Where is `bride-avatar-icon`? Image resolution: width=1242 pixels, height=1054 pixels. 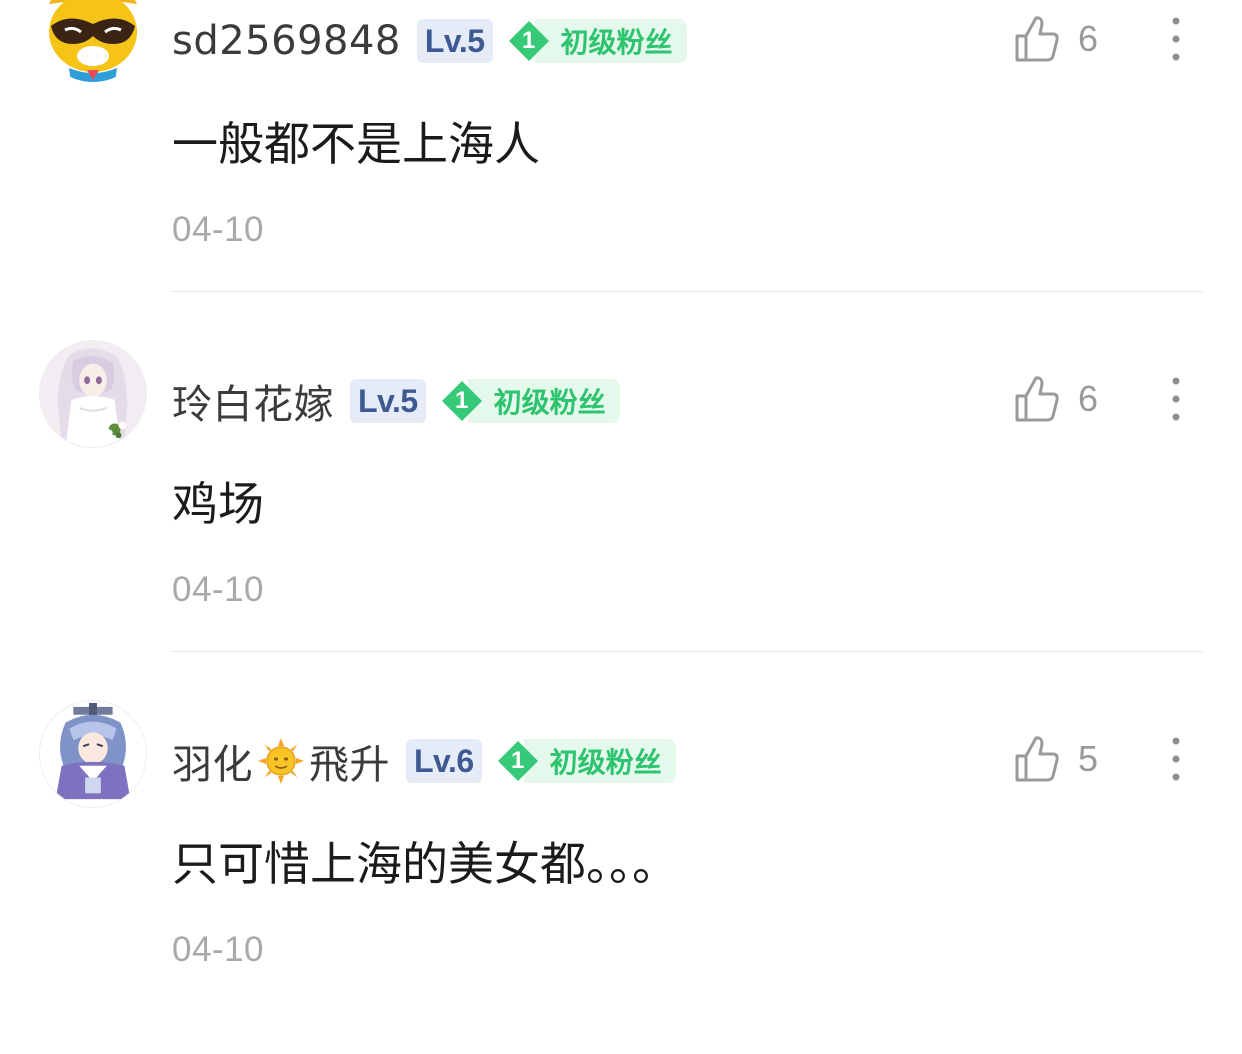 bride-avatar-icon is located at coordinates (93, 394).